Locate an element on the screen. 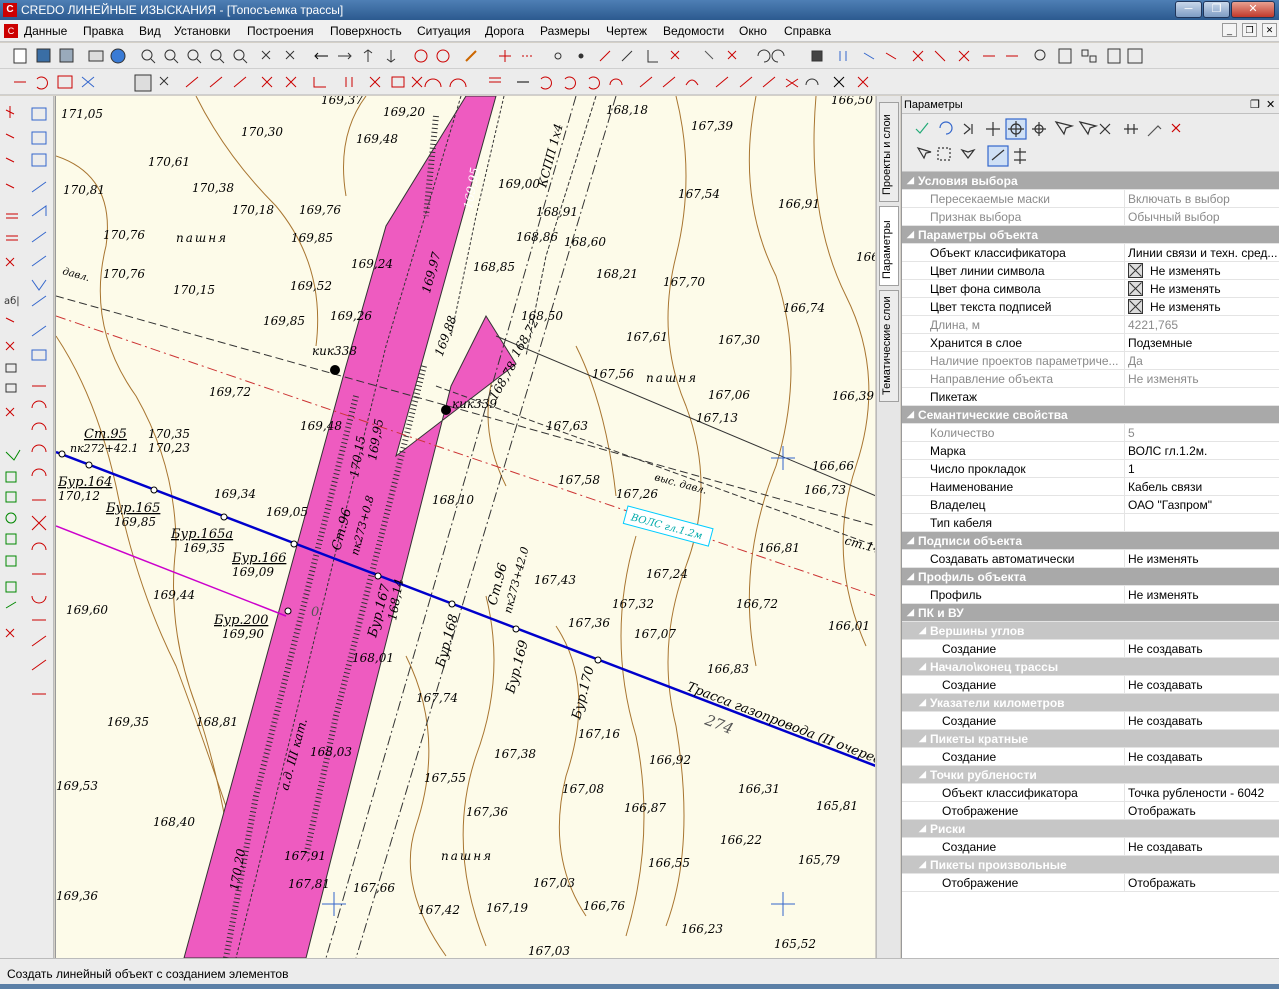 The height and width of the screenshot is (989, 1279). menu-dimensions: Размеры is located at coordinates (565, 31).